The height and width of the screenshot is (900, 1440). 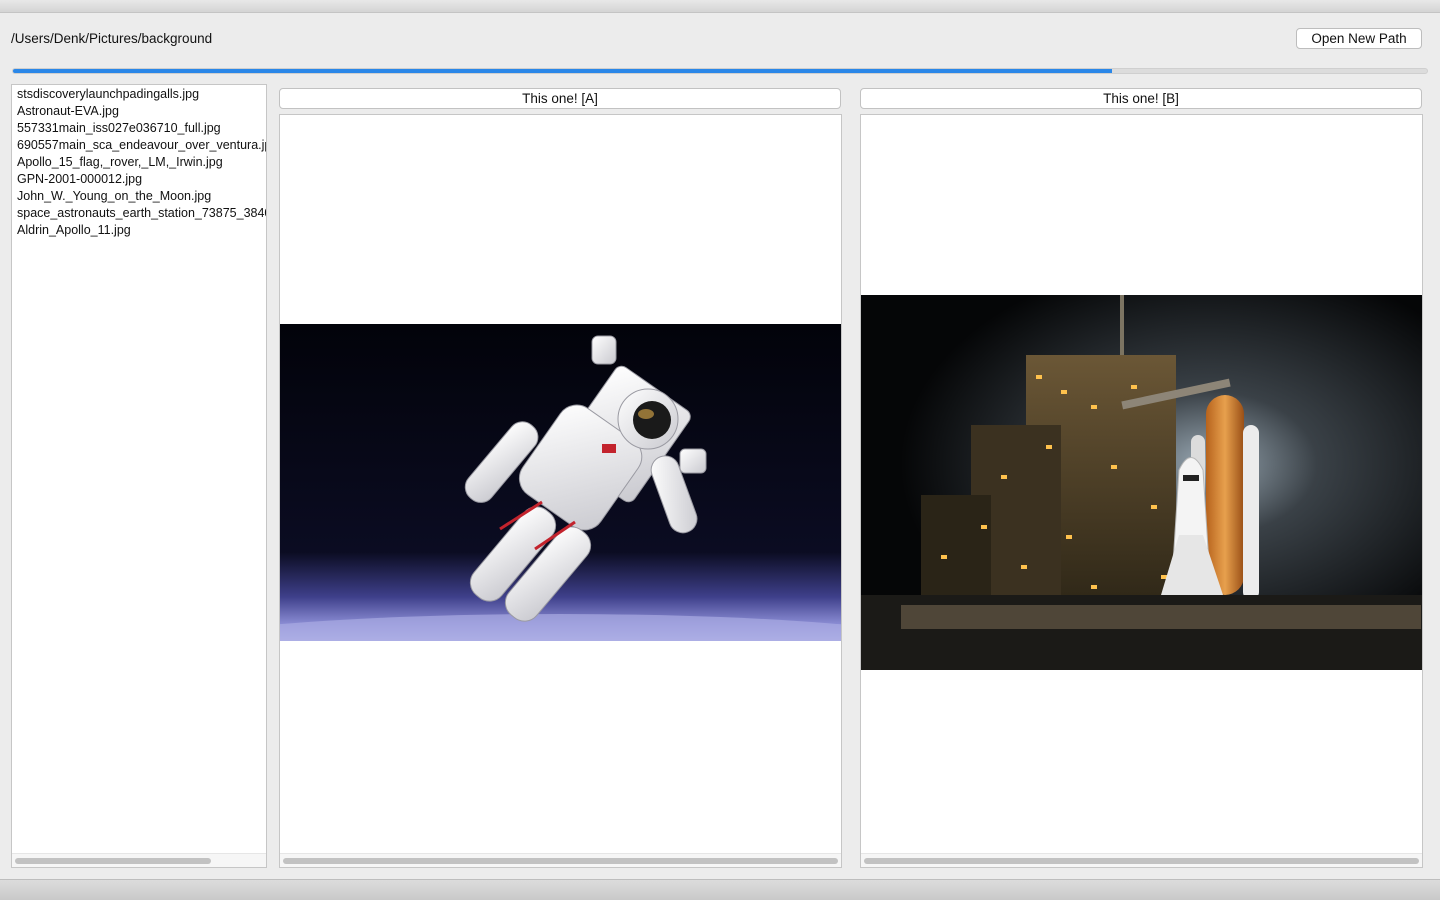 I want to click on choose-b-button: This one! [B], so click(x=1141, y=98).